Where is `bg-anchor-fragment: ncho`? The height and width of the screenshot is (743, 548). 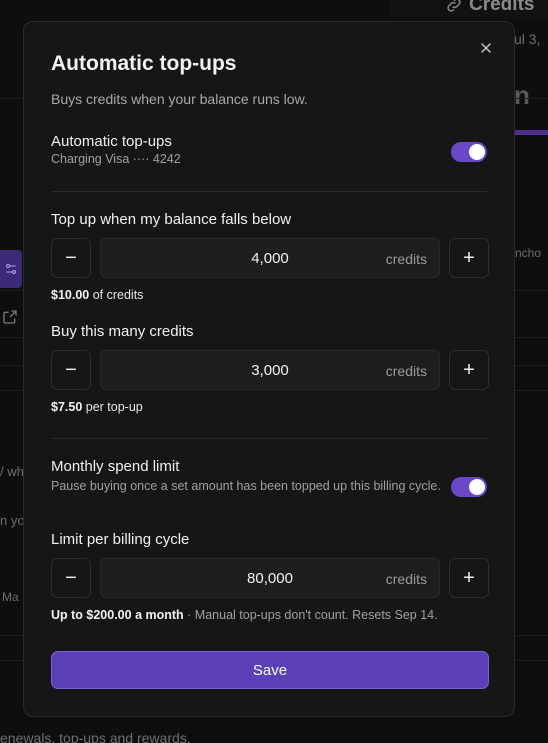
bg-anchor-fragment: ncho is located at coordinates (528, 253).